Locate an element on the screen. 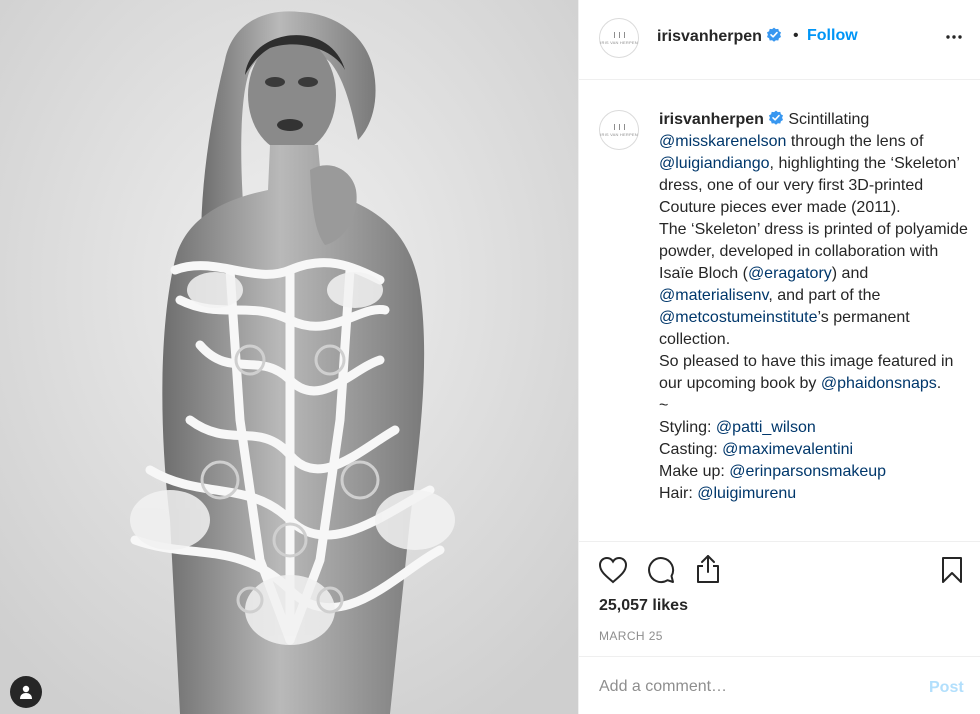 The height and width of the screenshot is (714, 980). caption-mention-link: @patti_wilson is located at coordinates (766, 427).